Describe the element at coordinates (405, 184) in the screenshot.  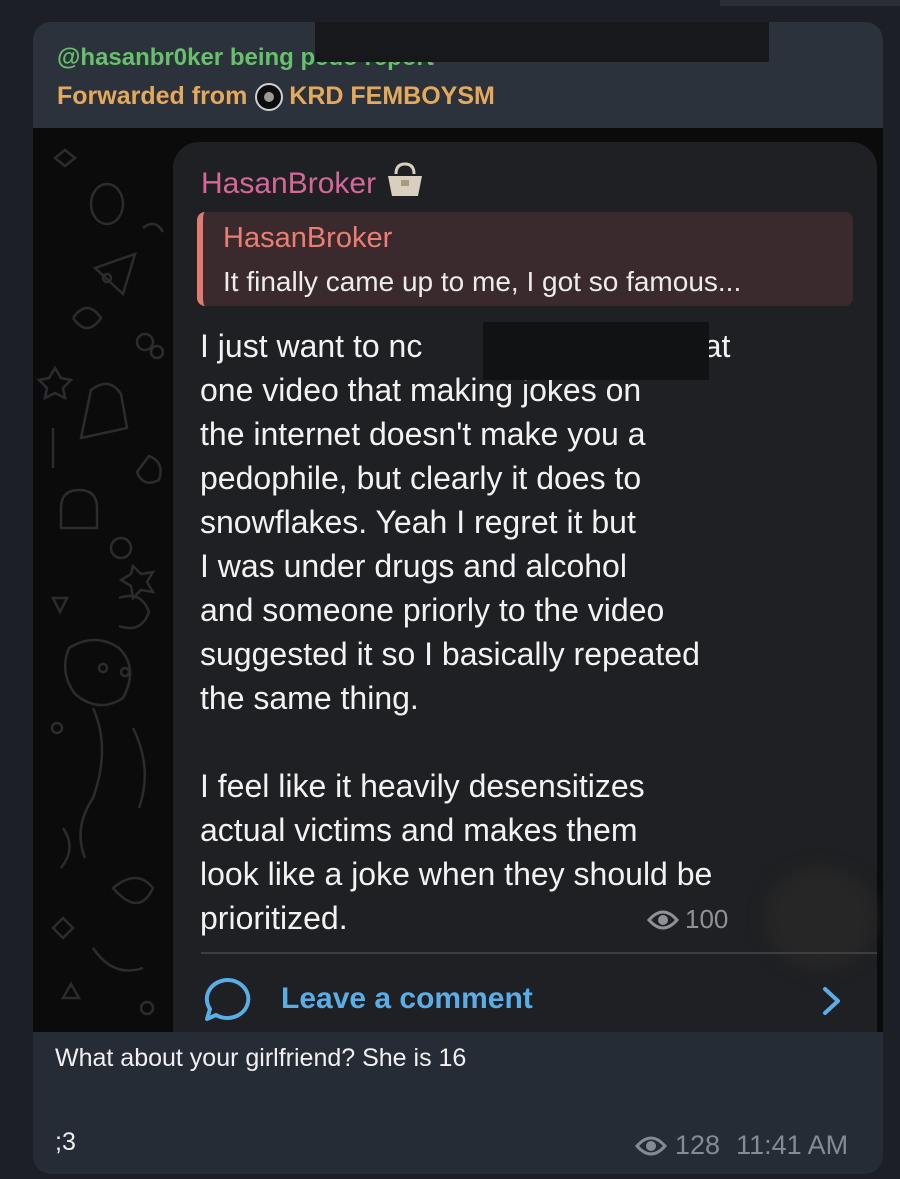
I see `handbag-icon` at that location.